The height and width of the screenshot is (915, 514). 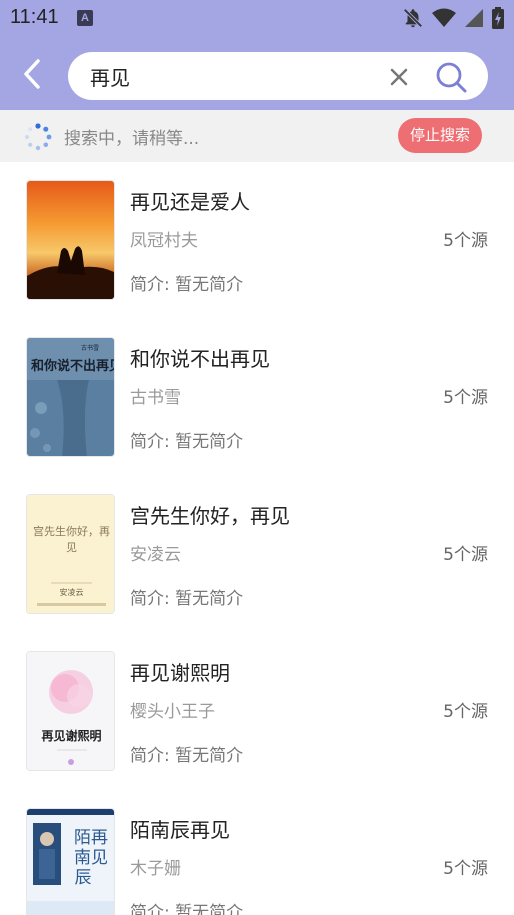 I want to click on back-button, so click(x=33, y=74).